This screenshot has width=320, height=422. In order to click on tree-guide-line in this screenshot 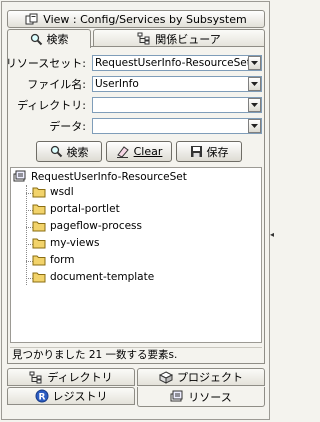, I will do `click(26, 235)`.